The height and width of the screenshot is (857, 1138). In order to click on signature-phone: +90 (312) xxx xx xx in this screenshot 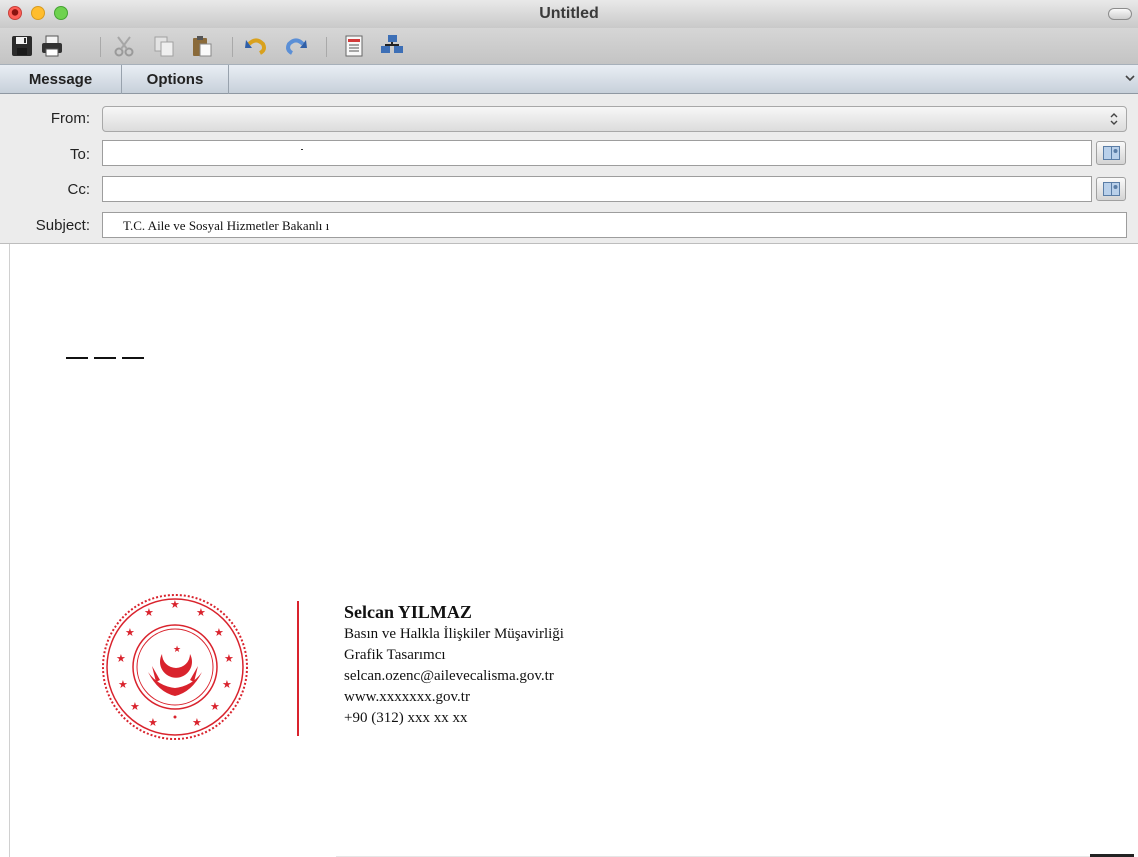, I will do `click(406, 718)`.